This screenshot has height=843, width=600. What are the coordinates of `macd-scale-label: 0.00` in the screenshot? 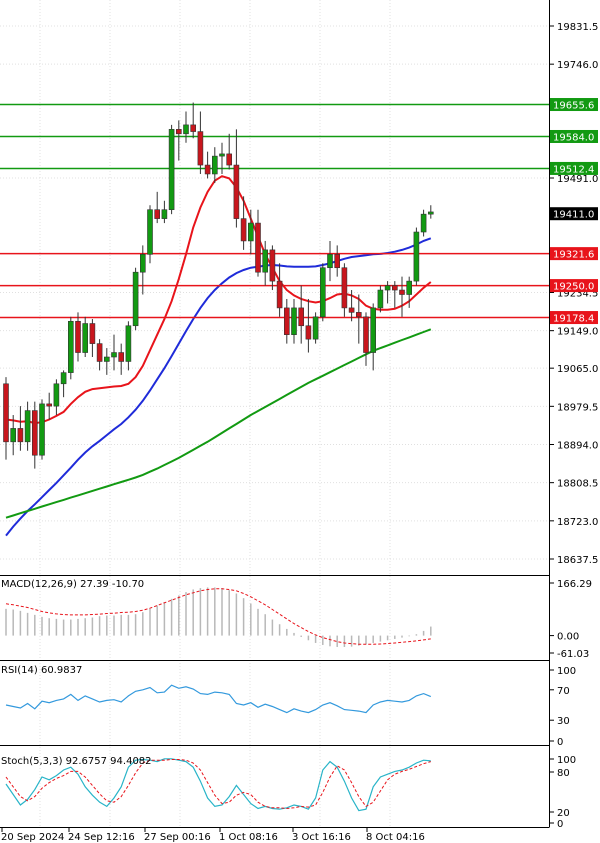 It's located at (568, 637).